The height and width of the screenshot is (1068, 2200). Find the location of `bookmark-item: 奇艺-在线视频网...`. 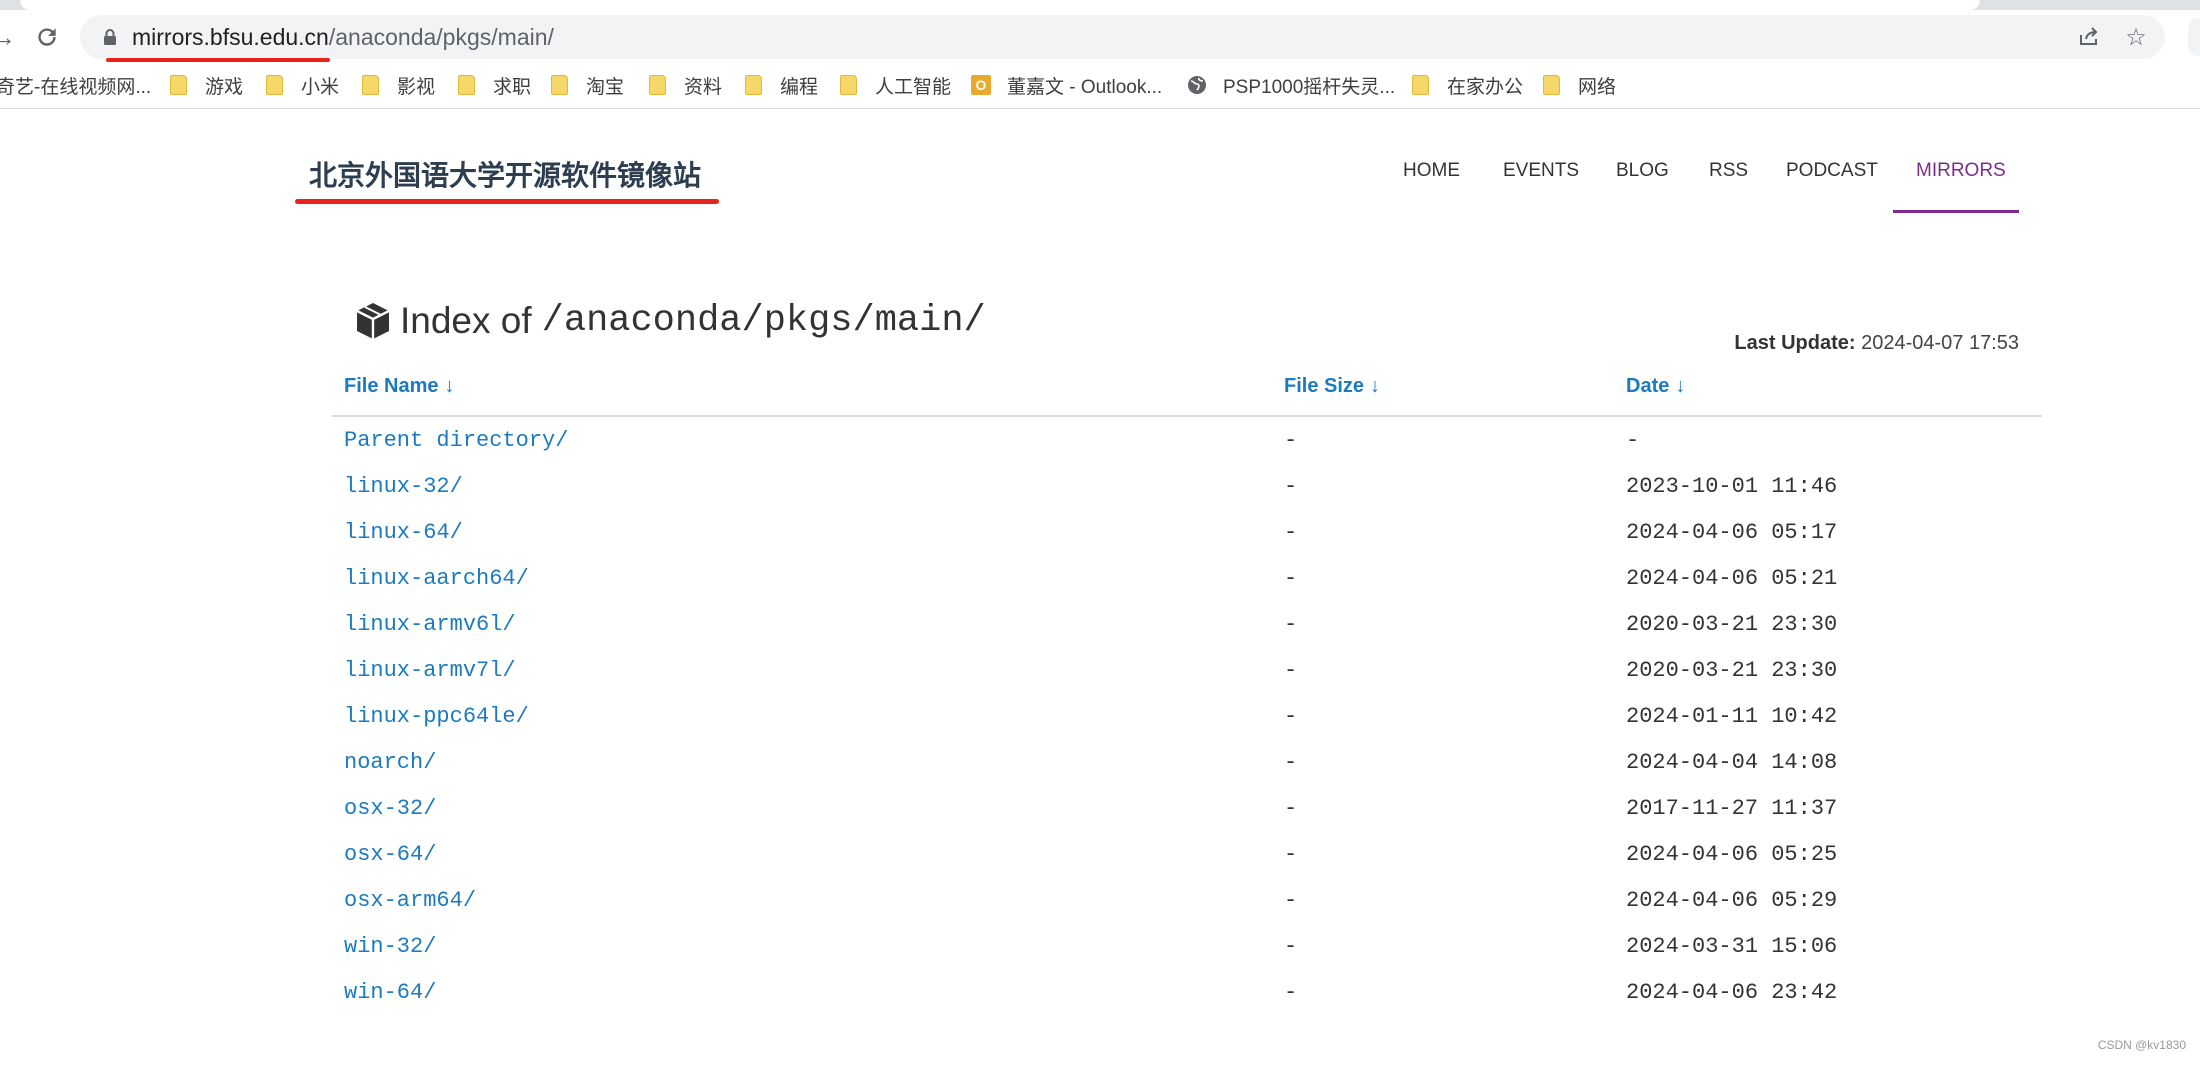

bookmark-item: 奇艺-在线视频网... is located at coordinates (75, 85).